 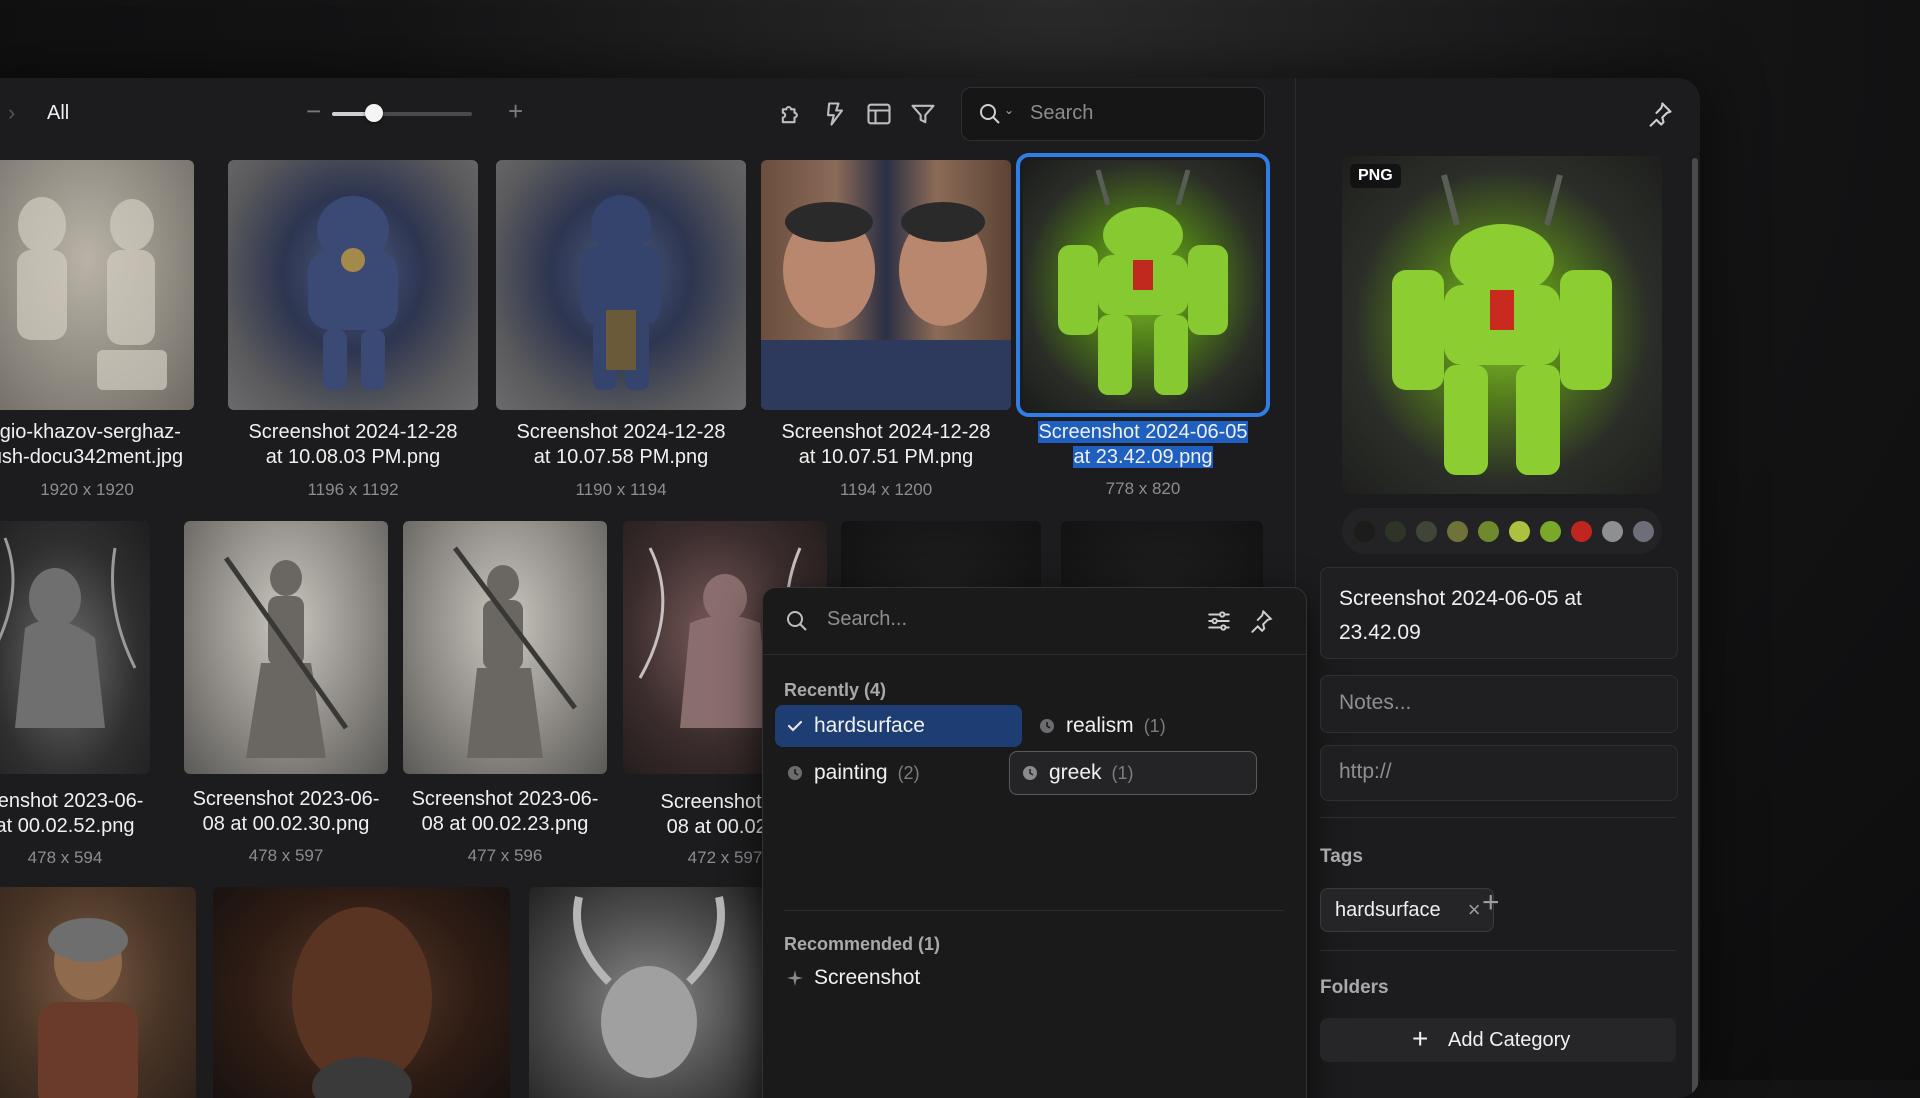 What do you see at coordinates (1062, 113) in the screenshot?
I see `search-placeholder: Search` at bounding box center [1062, 113].